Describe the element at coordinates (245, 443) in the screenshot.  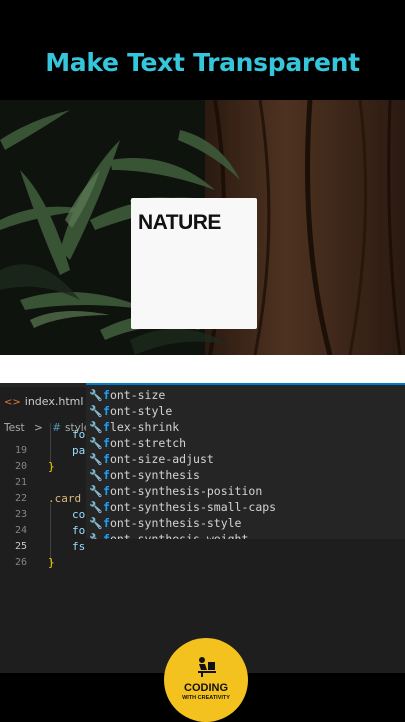
I see `suggestion-item: 🔧font-stretch` at that location.